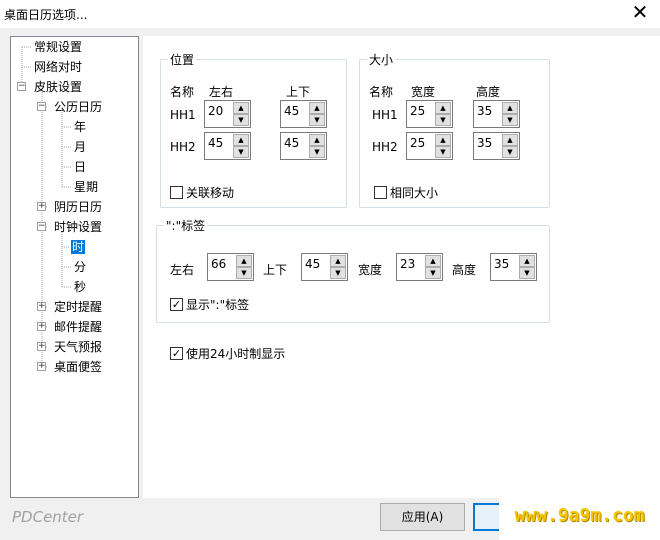 The image size is (660, 540). Describe the element at coordinates (78, 347) in the screenshot. I see `tree-item-weather: 天气预报` at that location.